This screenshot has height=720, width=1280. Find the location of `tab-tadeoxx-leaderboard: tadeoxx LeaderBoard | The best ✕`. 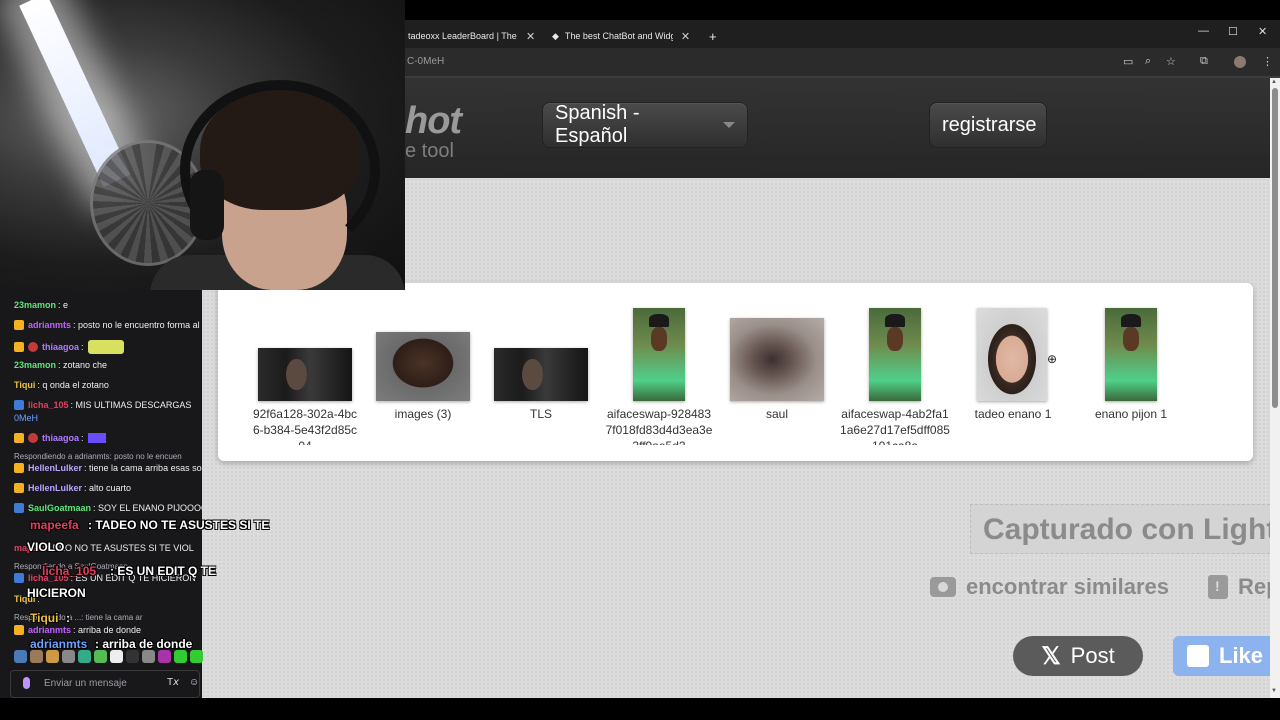

tab-tadeoxx-leaderboard: tadeoxx LeaderBoard | The best ✕ is located at coordinates (471, 36).